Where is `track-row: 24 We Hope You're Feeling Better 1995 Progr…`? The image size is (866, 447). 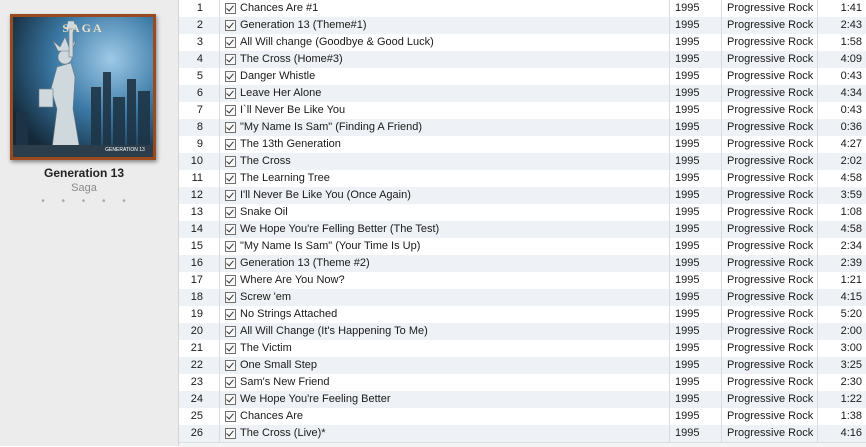
track-row: 24 We Hope You're Feeling Better 1995 Progr… is located at coordinates (522, 399).